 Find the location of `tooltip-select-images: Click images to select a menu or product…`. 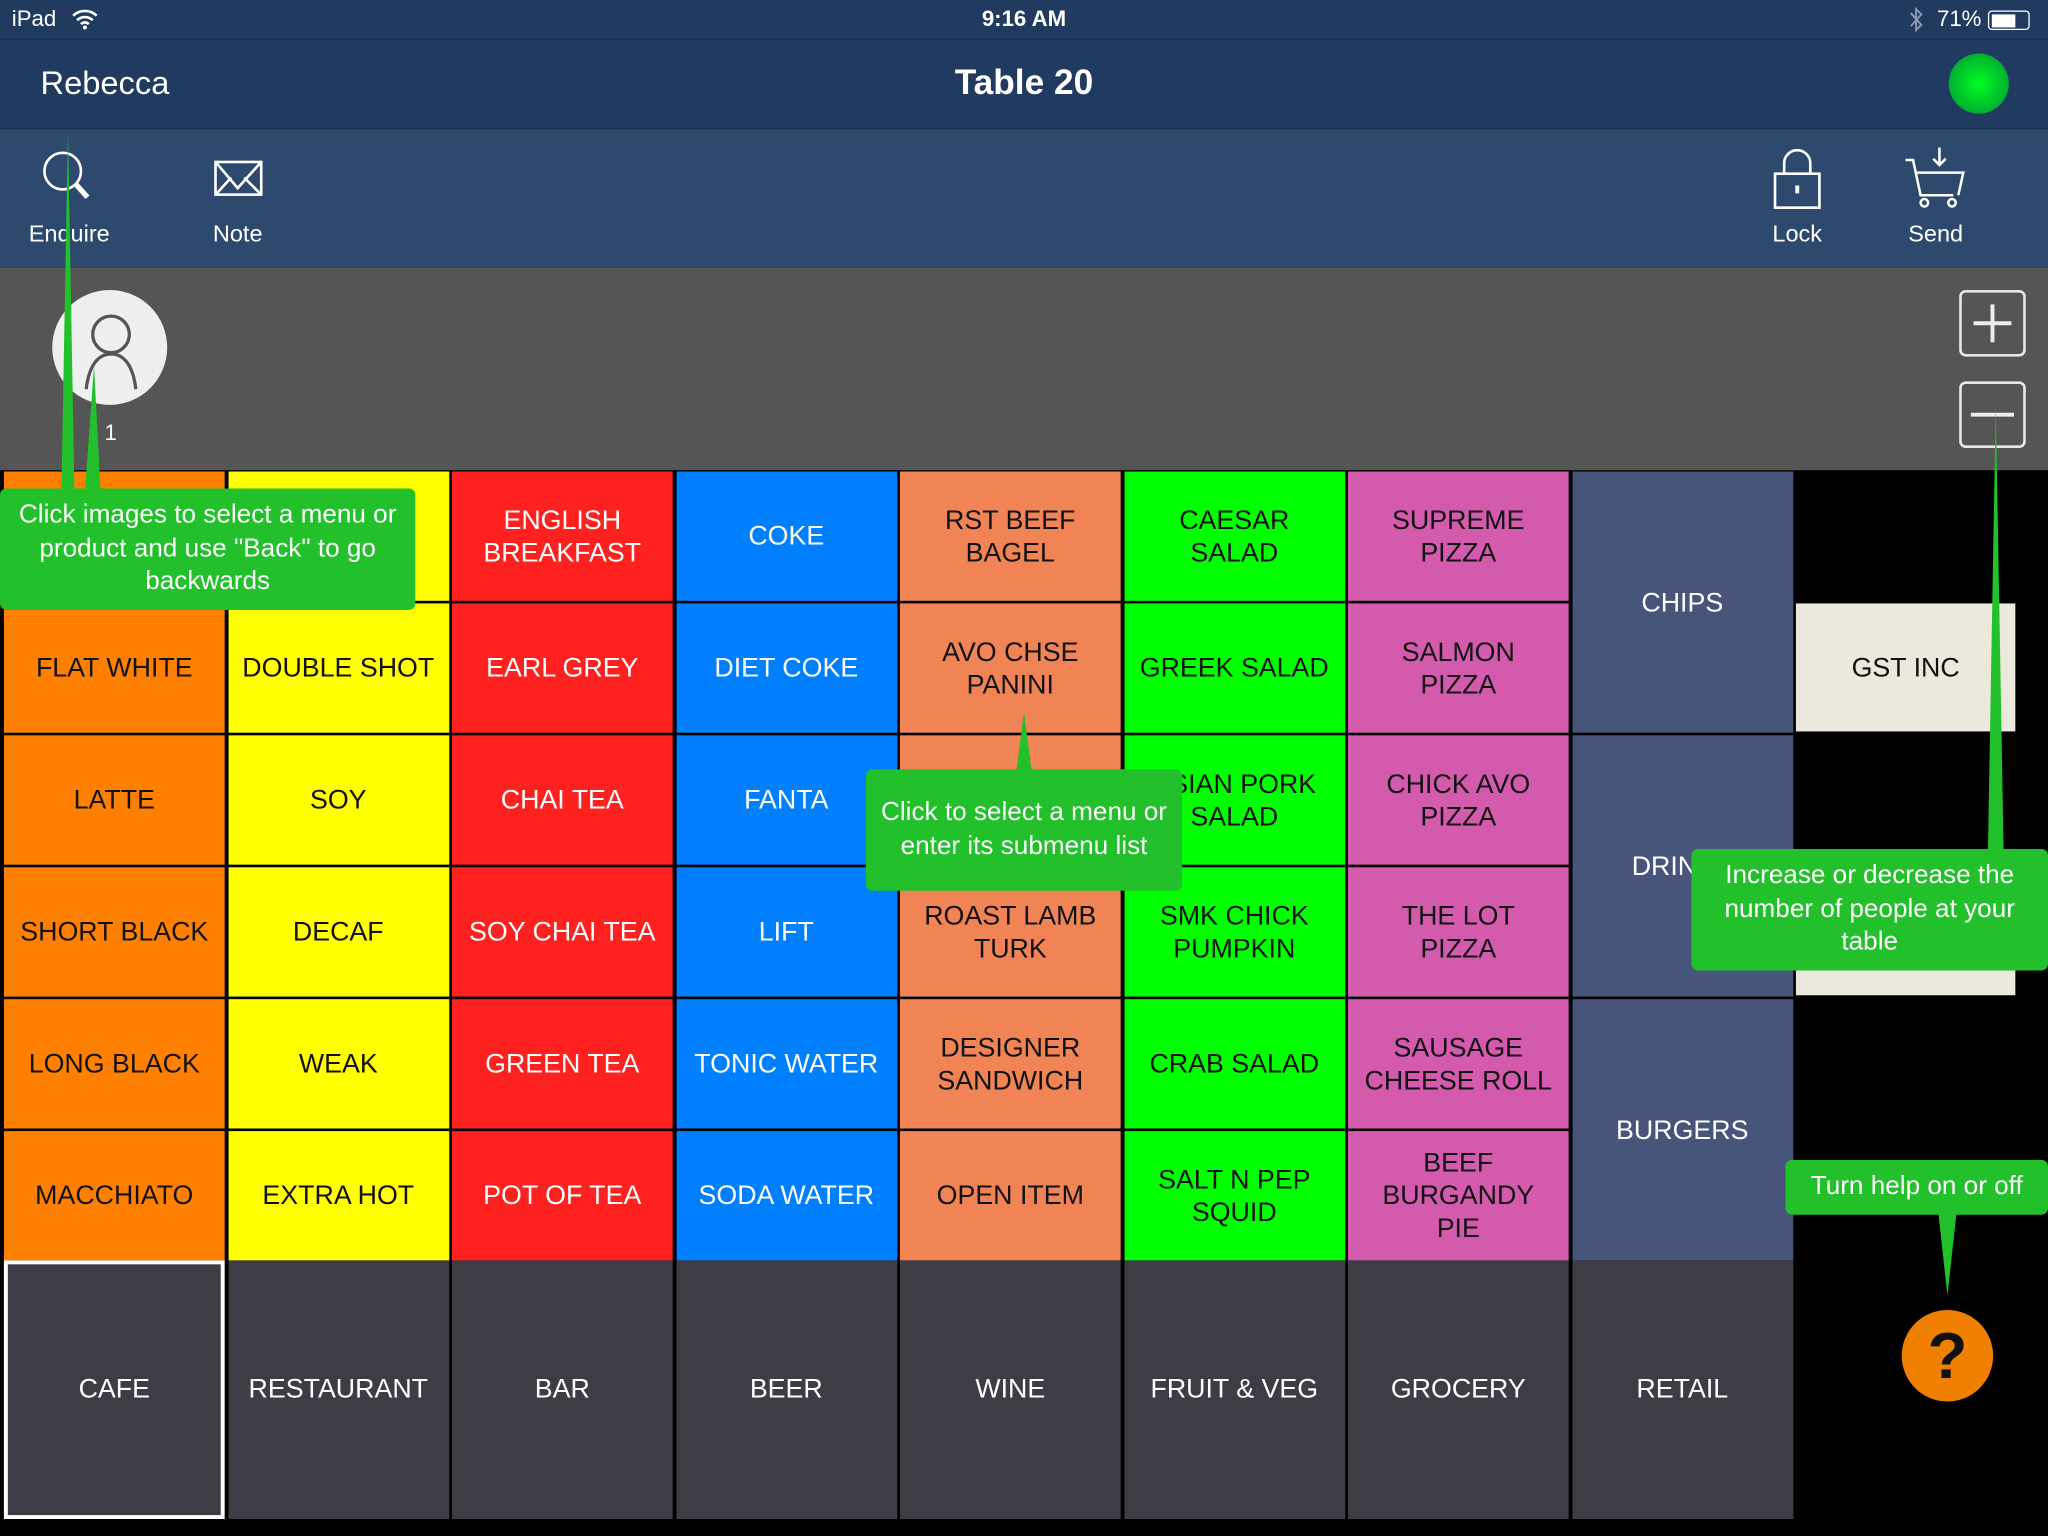

tooltip-select-images: Click images to select a menu or product… is located at coordinates (208, 549).